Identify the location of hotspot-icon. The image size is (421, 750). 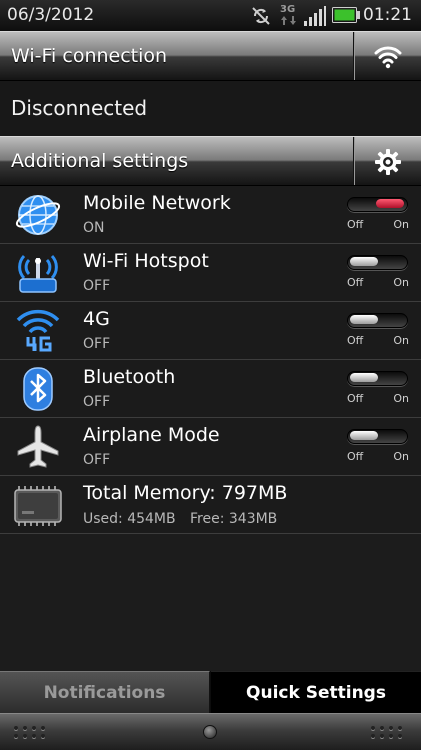
(38, 273).